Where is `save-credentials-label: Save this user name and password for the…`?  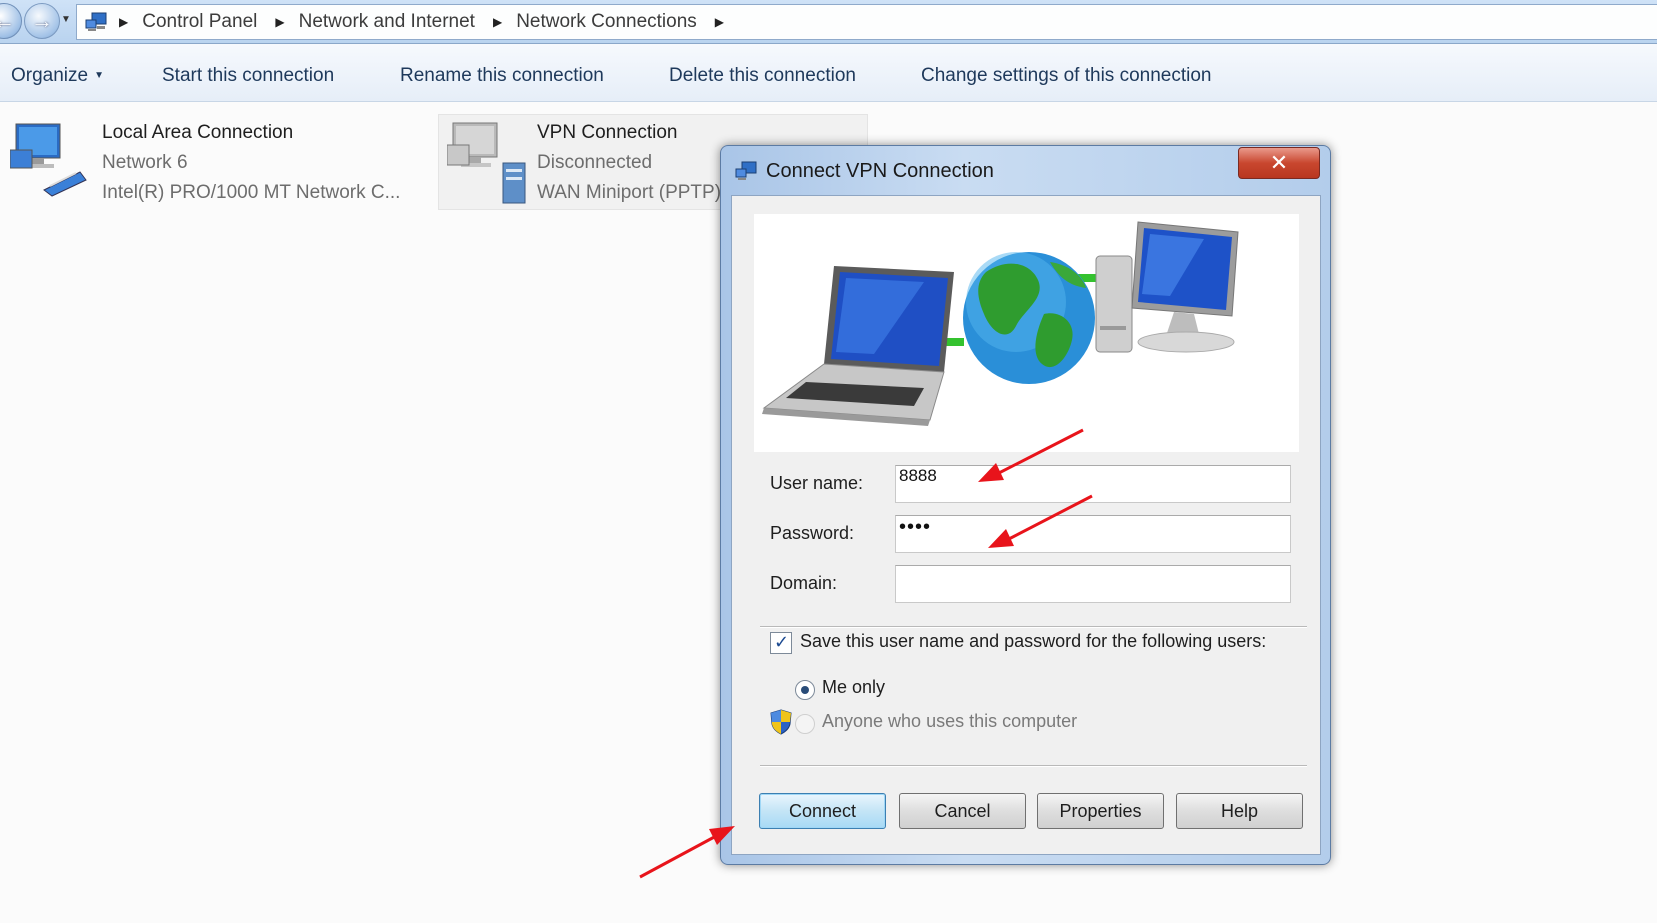 save-credentials-label: Save this user name and password for the… is located at coordinates (1033, 641).